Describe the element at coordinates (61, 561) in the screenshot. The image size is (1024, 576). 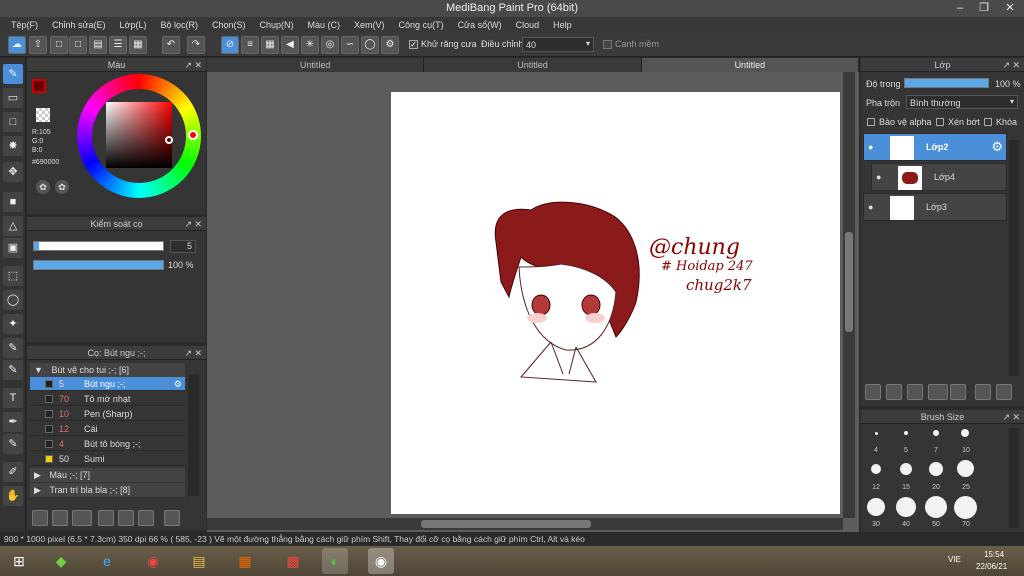
I see `bluestacks-icon: ◆` at that location.